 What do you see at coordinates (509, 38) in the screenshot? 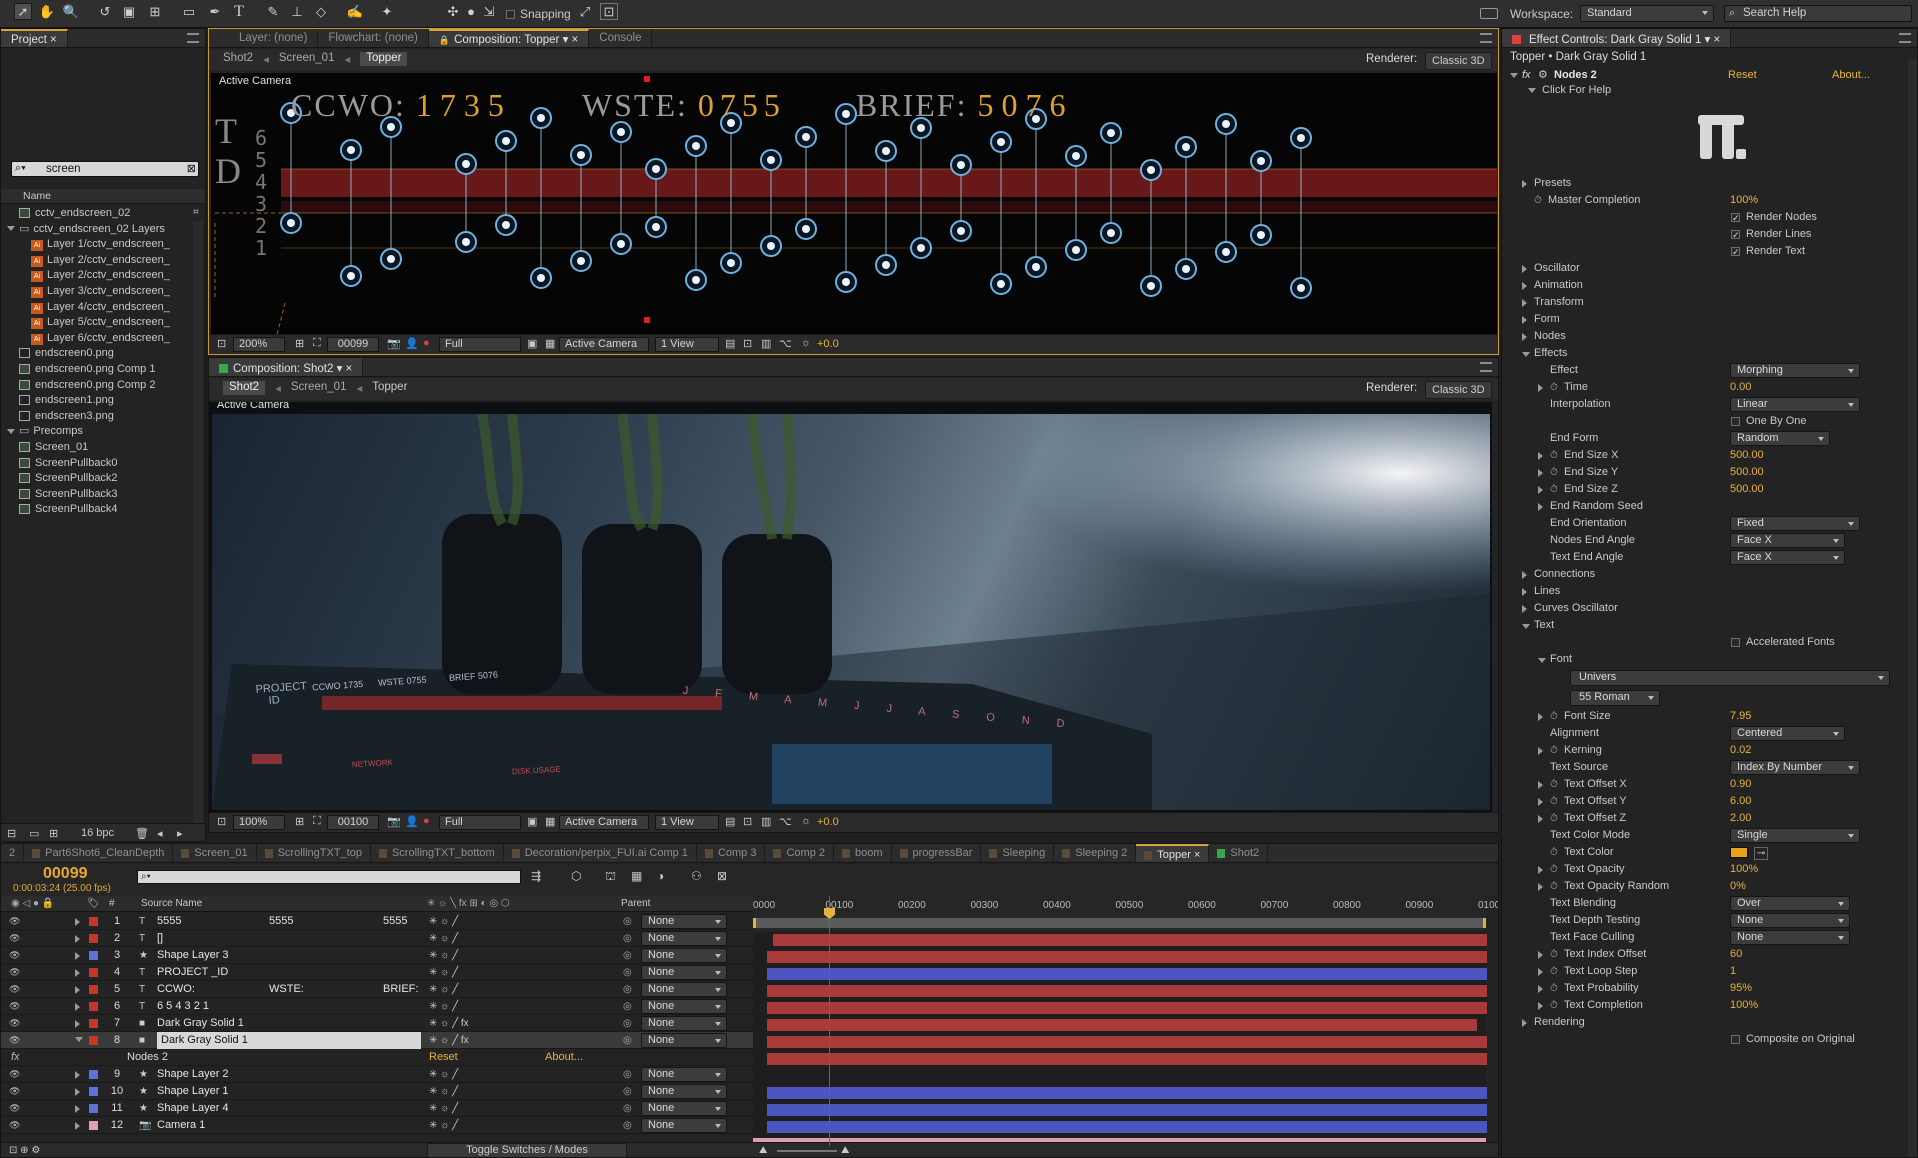
I see `tab-viewer-2: 🔒 Composition: Topper ▾ ×` at bounding box center [509, 38].